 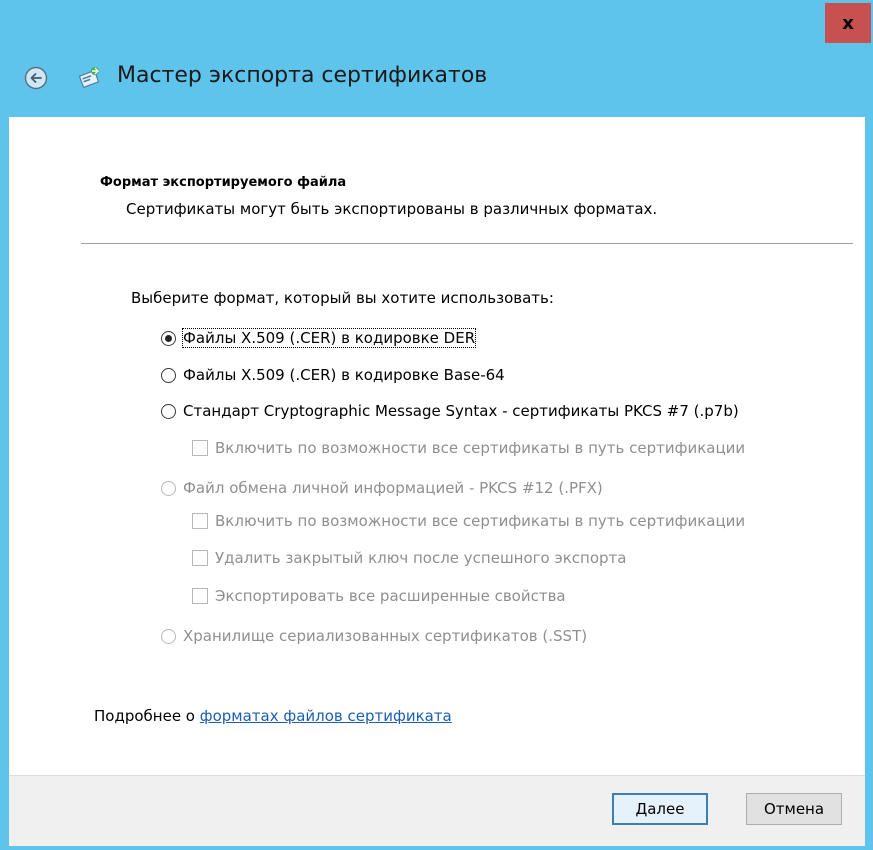 What do you see at coordinates (467, 243) in the screenshot?
I see `divider` at bounding box center [467, 243].